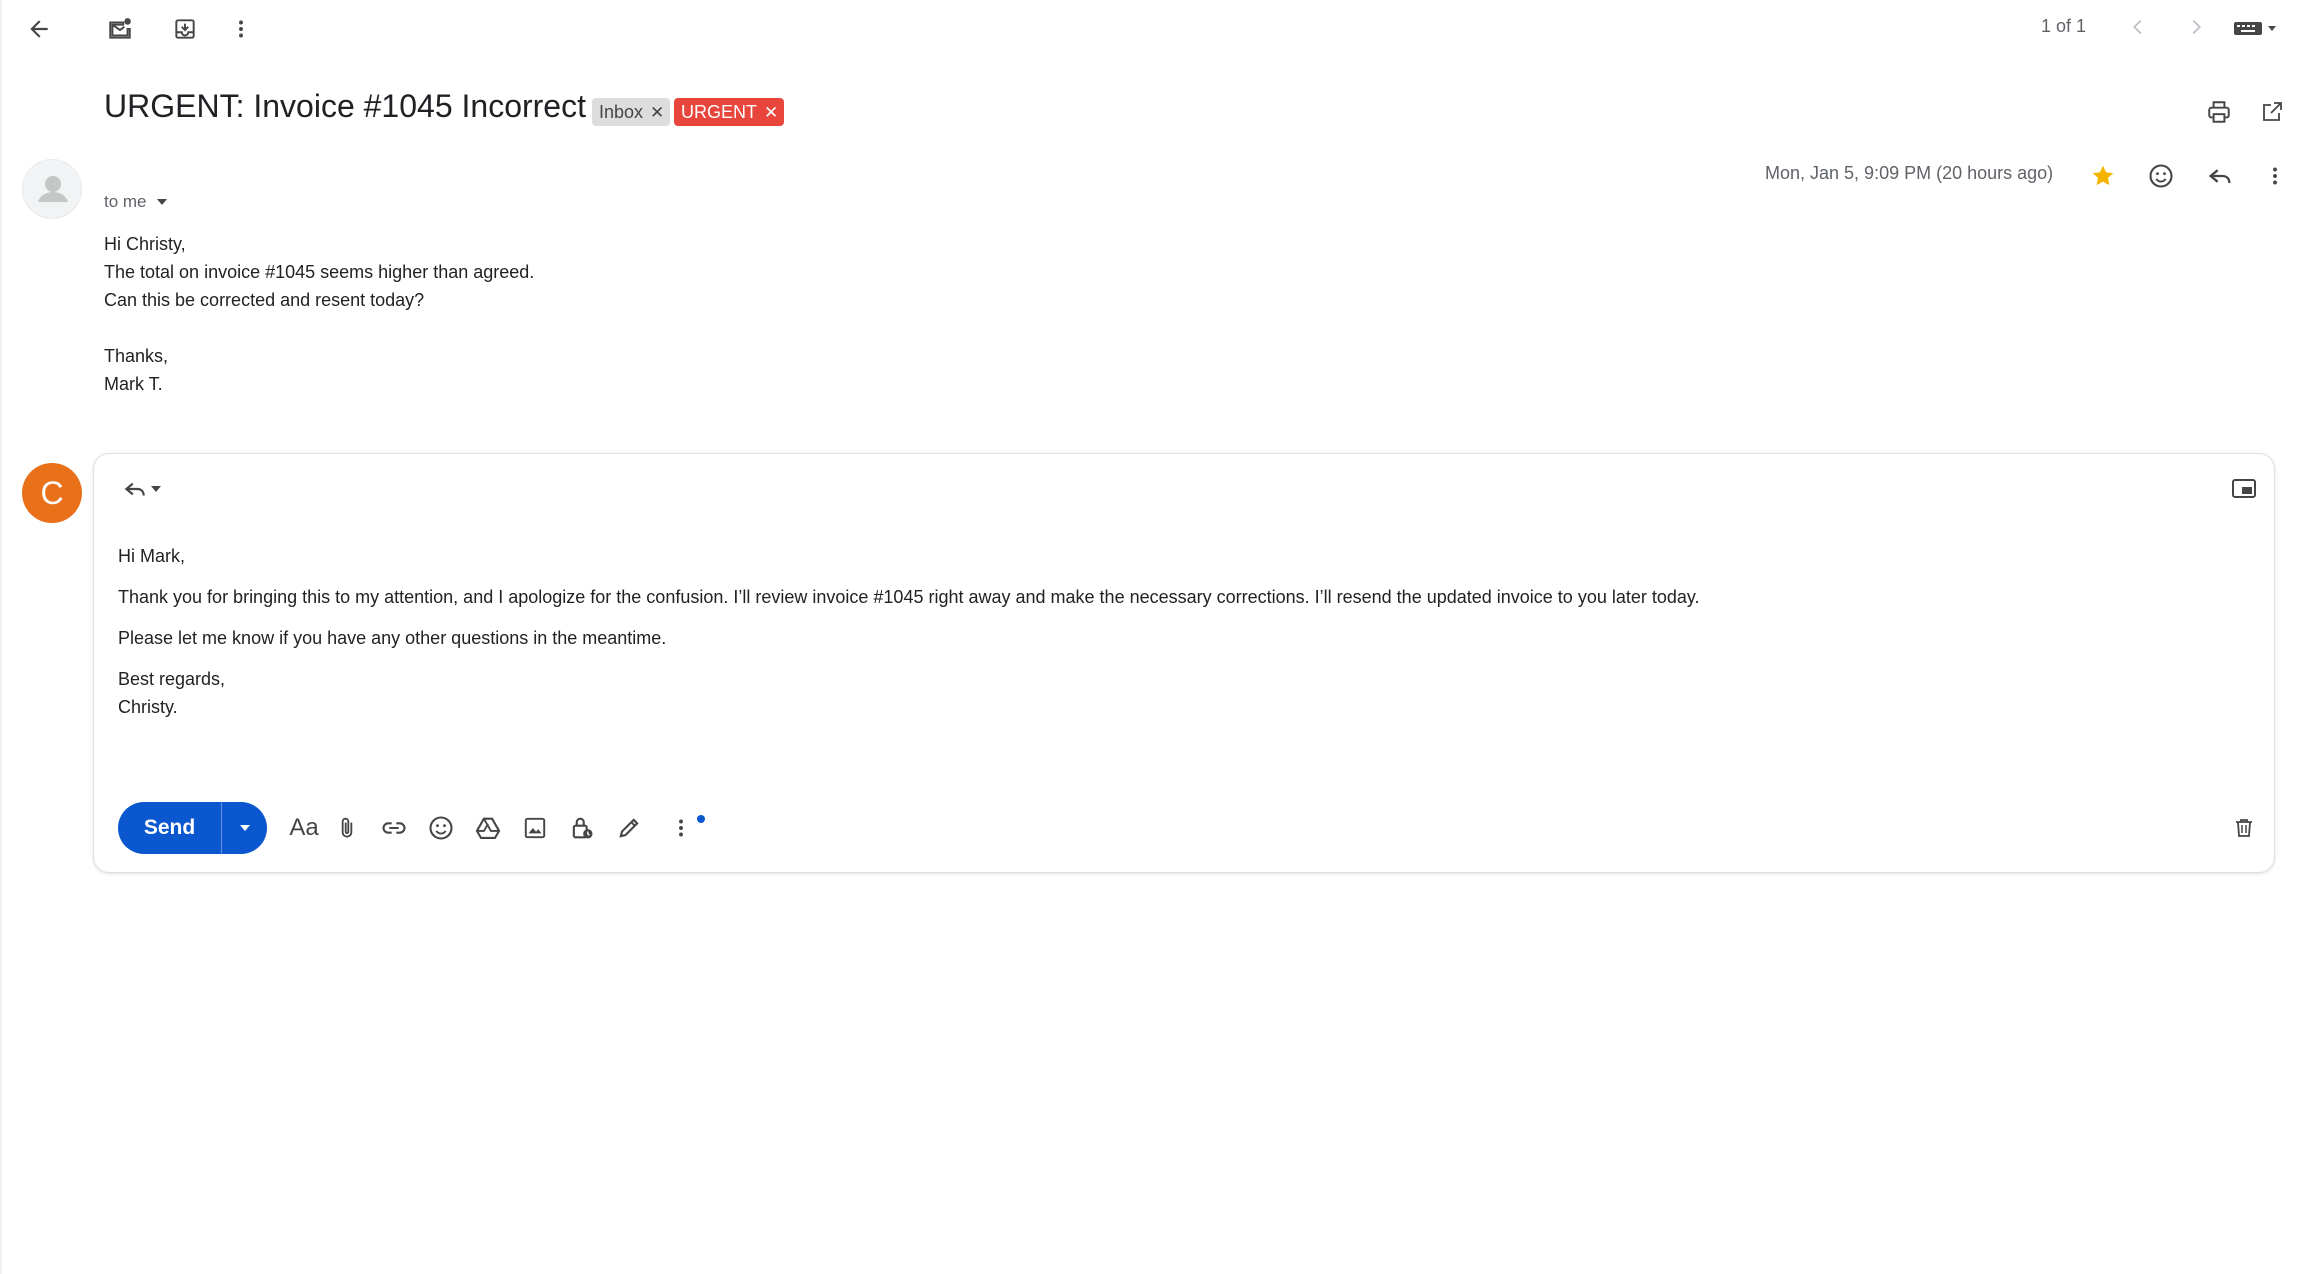 This screenshot has height=1274, width=2302. I want to click on reply-type-dropdown, so click(142, 489).